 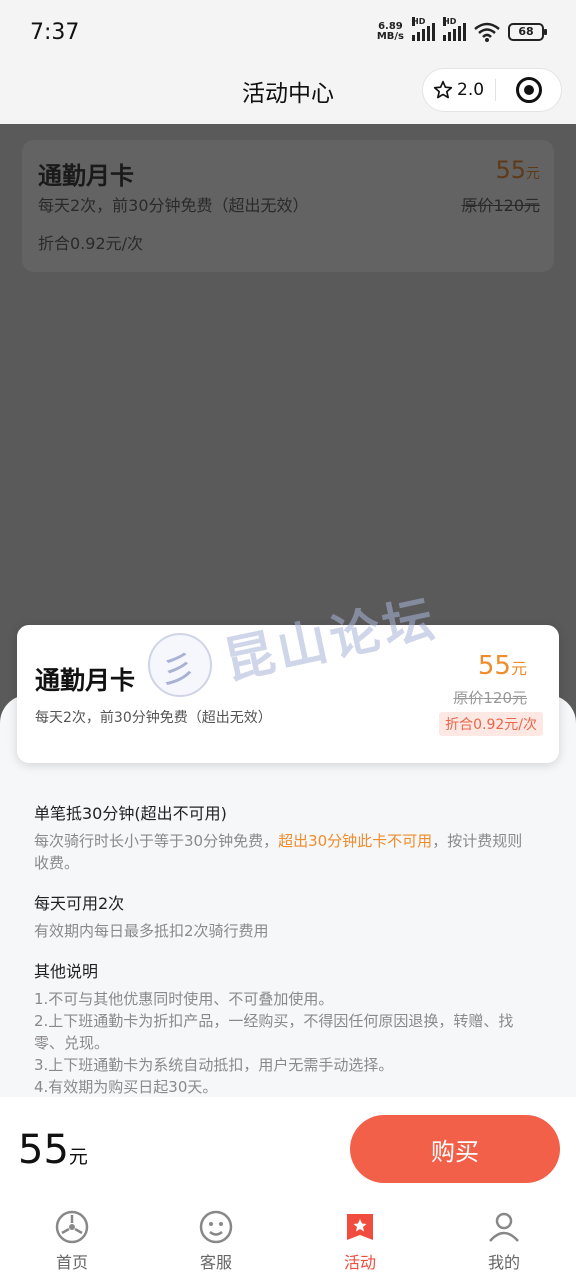 What do you see at coordinates (487, 32) in the screenshot?
I see `wifi-icon` at bounding box center [487, 32].